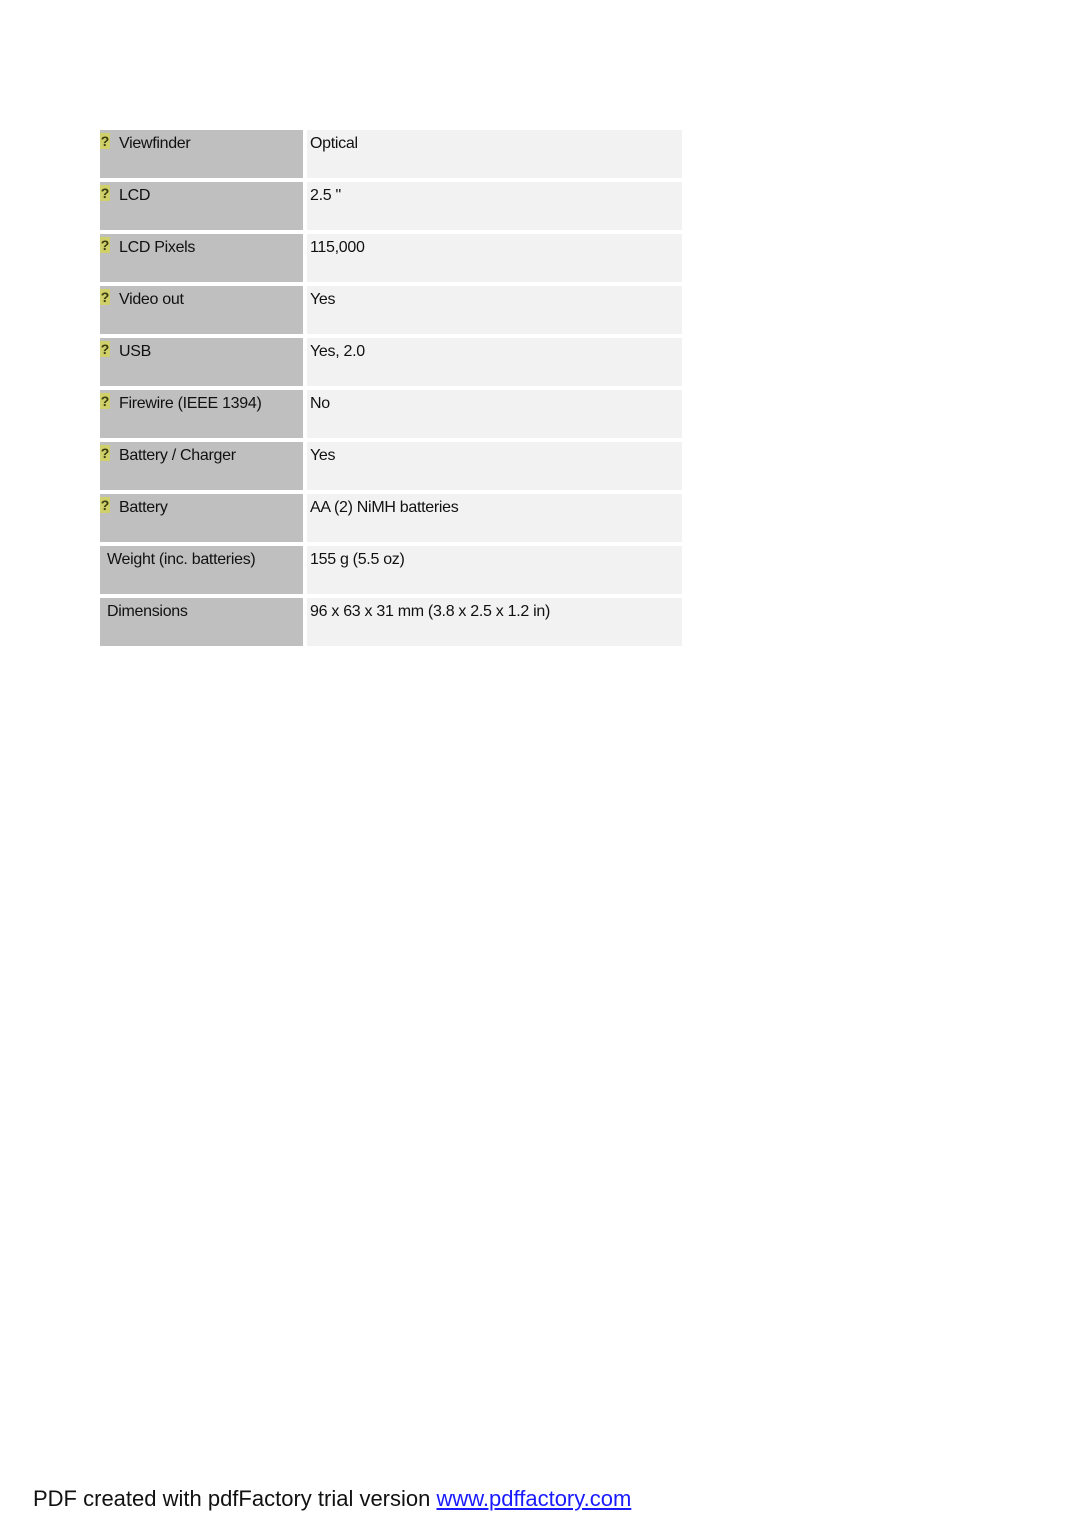 The image size is (1080, 1528). I want to click on spec-value-cell: 155 g (5.5 oz), so click(494, 570).